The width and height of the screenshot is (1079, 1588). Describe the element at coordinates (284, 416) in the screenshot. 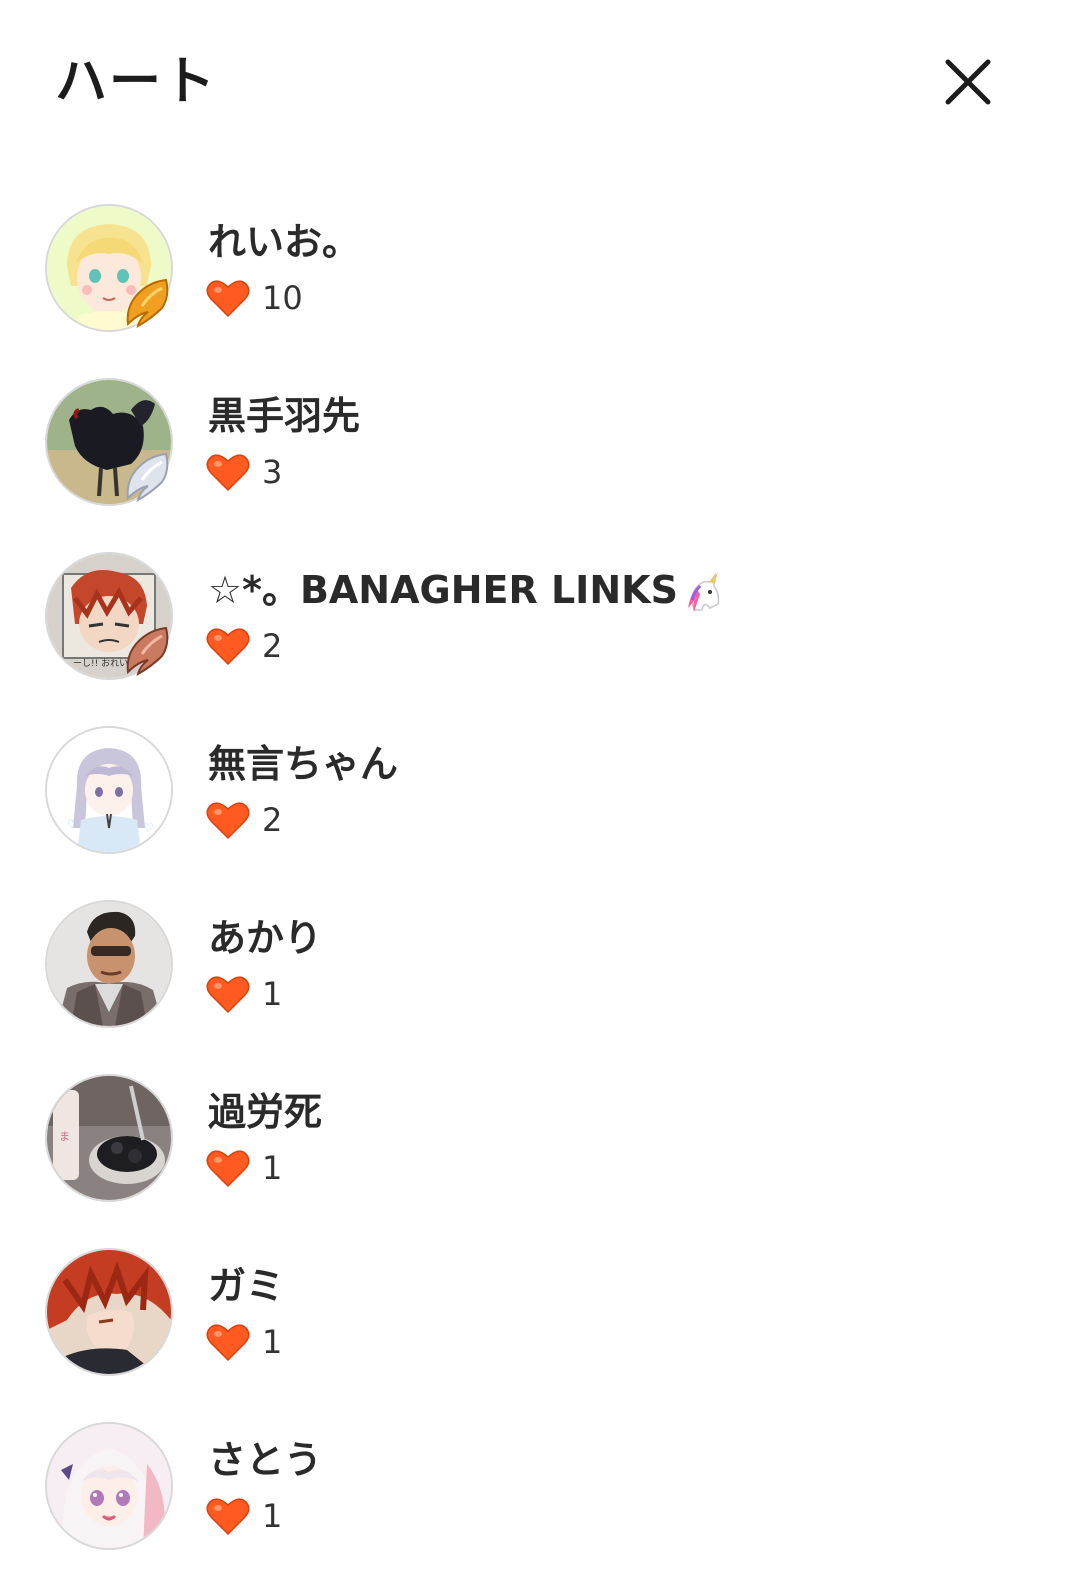

I see `user-name: 黒手羽先` at that location.